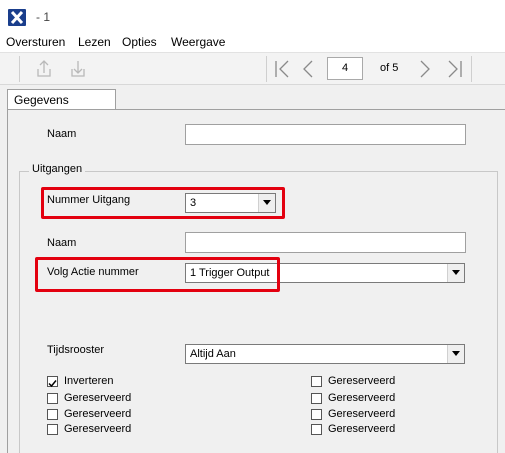 The height and width of the screenshot is (453, 505). What do you see at coordinates (252, 103) in the screenshot?
I see `tab-strip: Gegevens Centrale` at bounding box center [252, 103].